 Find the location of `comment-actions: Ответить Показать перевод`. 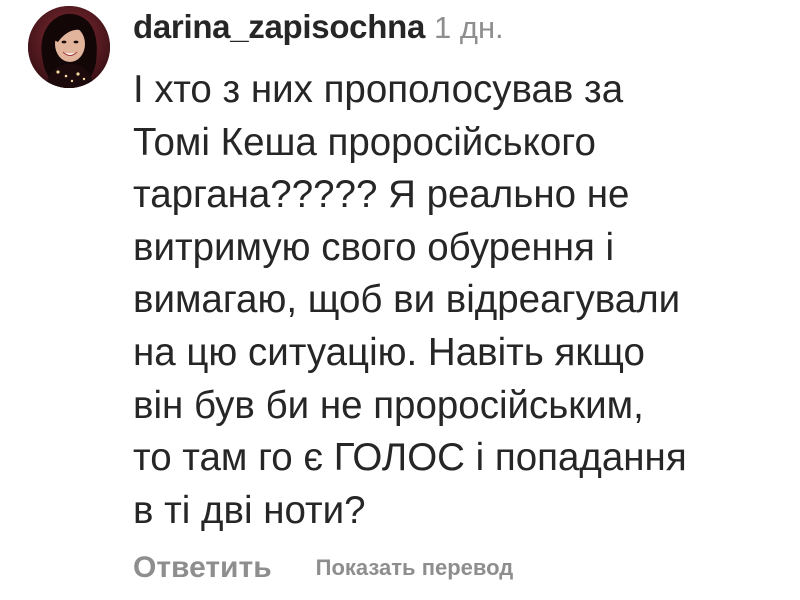

comment-actions: Ответить Показать перевод is located at coordinates (323, 568).